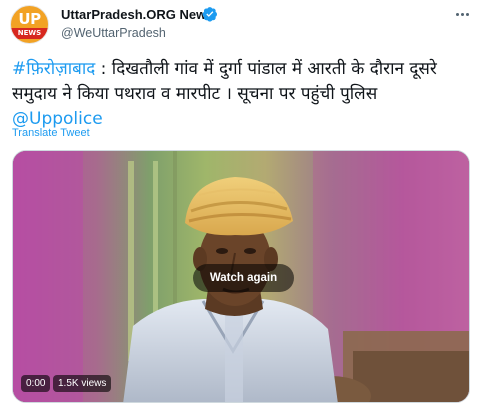 The image size is (480, 414). I want to click on author-handle: @WeUttarPradesh, so click(113, 33).